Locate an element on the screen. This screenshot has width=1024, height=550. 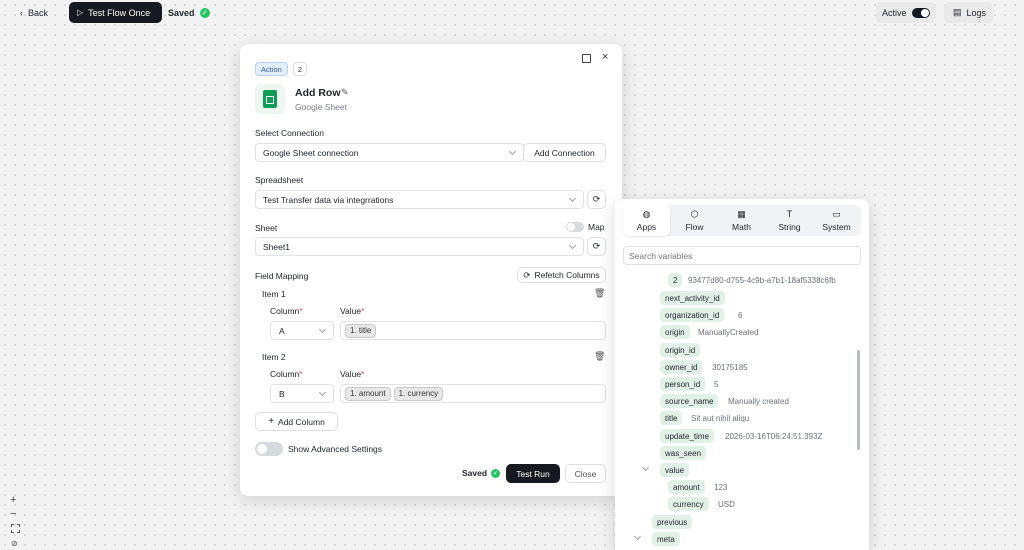
tab-string: T String is located at coordinates (789, 220).